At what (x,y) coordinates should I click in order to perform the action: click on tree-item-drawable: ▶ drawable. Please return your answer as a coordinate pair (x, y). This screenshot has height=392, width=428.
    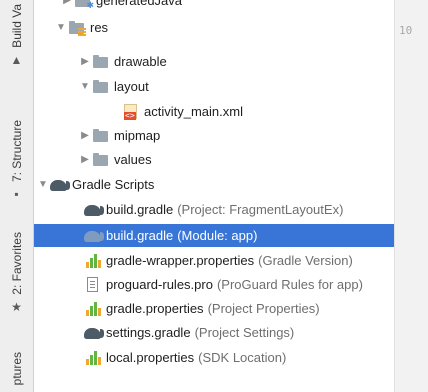
    Looking at the image, I should click on (214, 61).